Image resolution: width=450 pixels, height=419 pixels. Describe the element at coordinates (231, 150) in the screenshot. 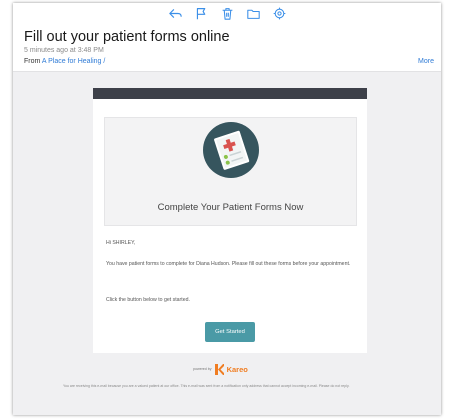

I see `forms-illustration-icon` at that location.